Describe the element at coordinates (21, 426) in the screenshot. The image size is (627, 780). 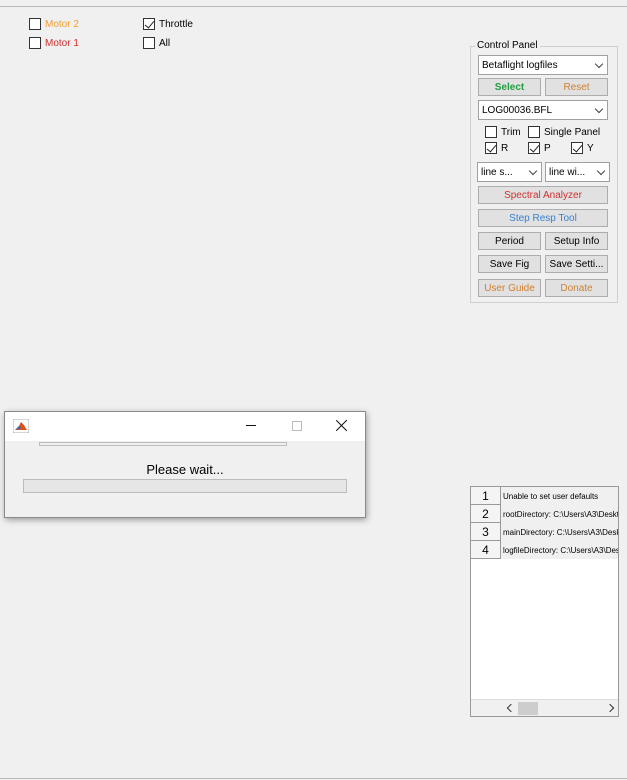
I see `matlab-icon` at that location.